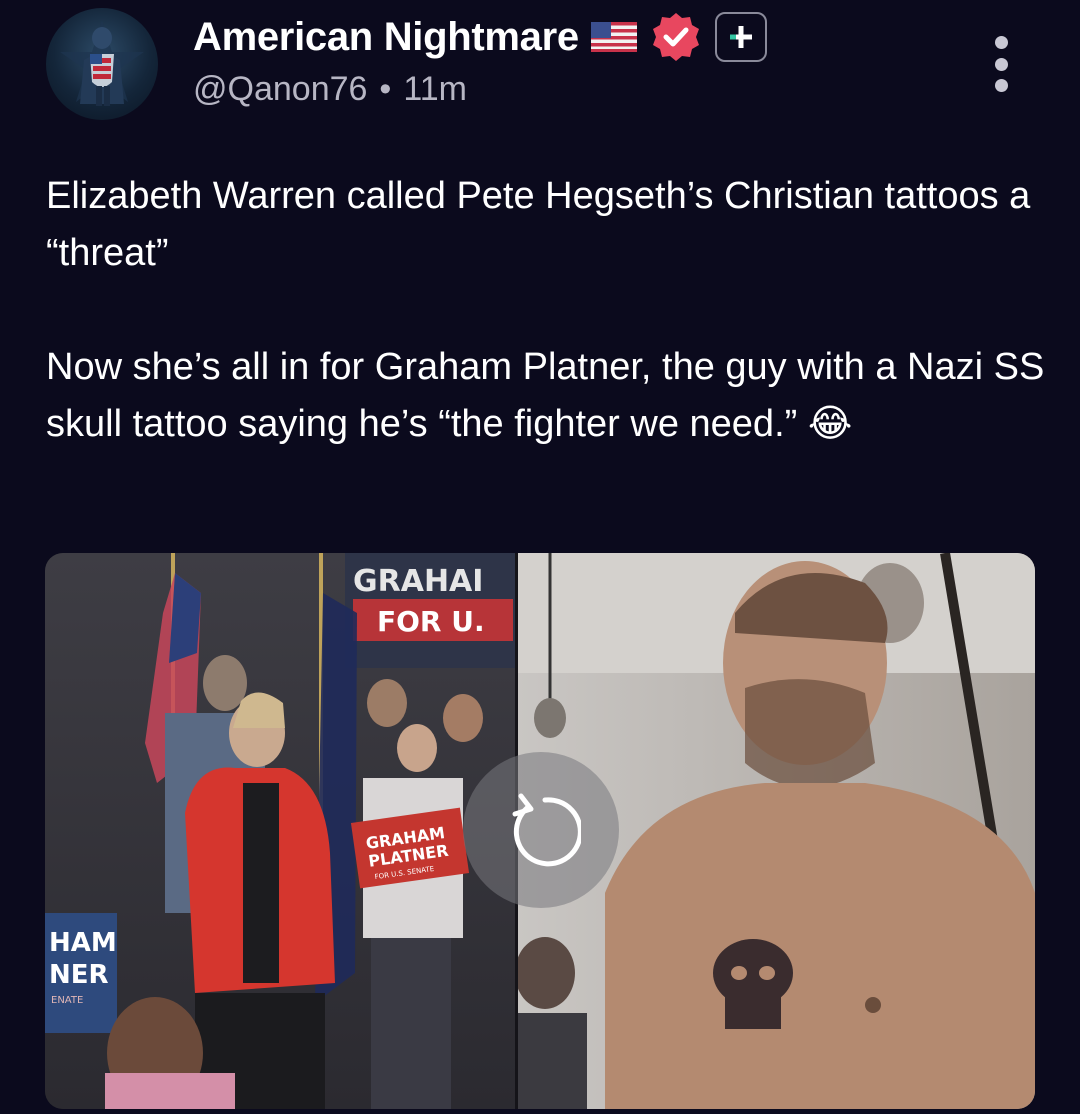 This screenshot has width=1080, height=1114. I want to click on author-handle: @Qanon76, so click(280, 89).